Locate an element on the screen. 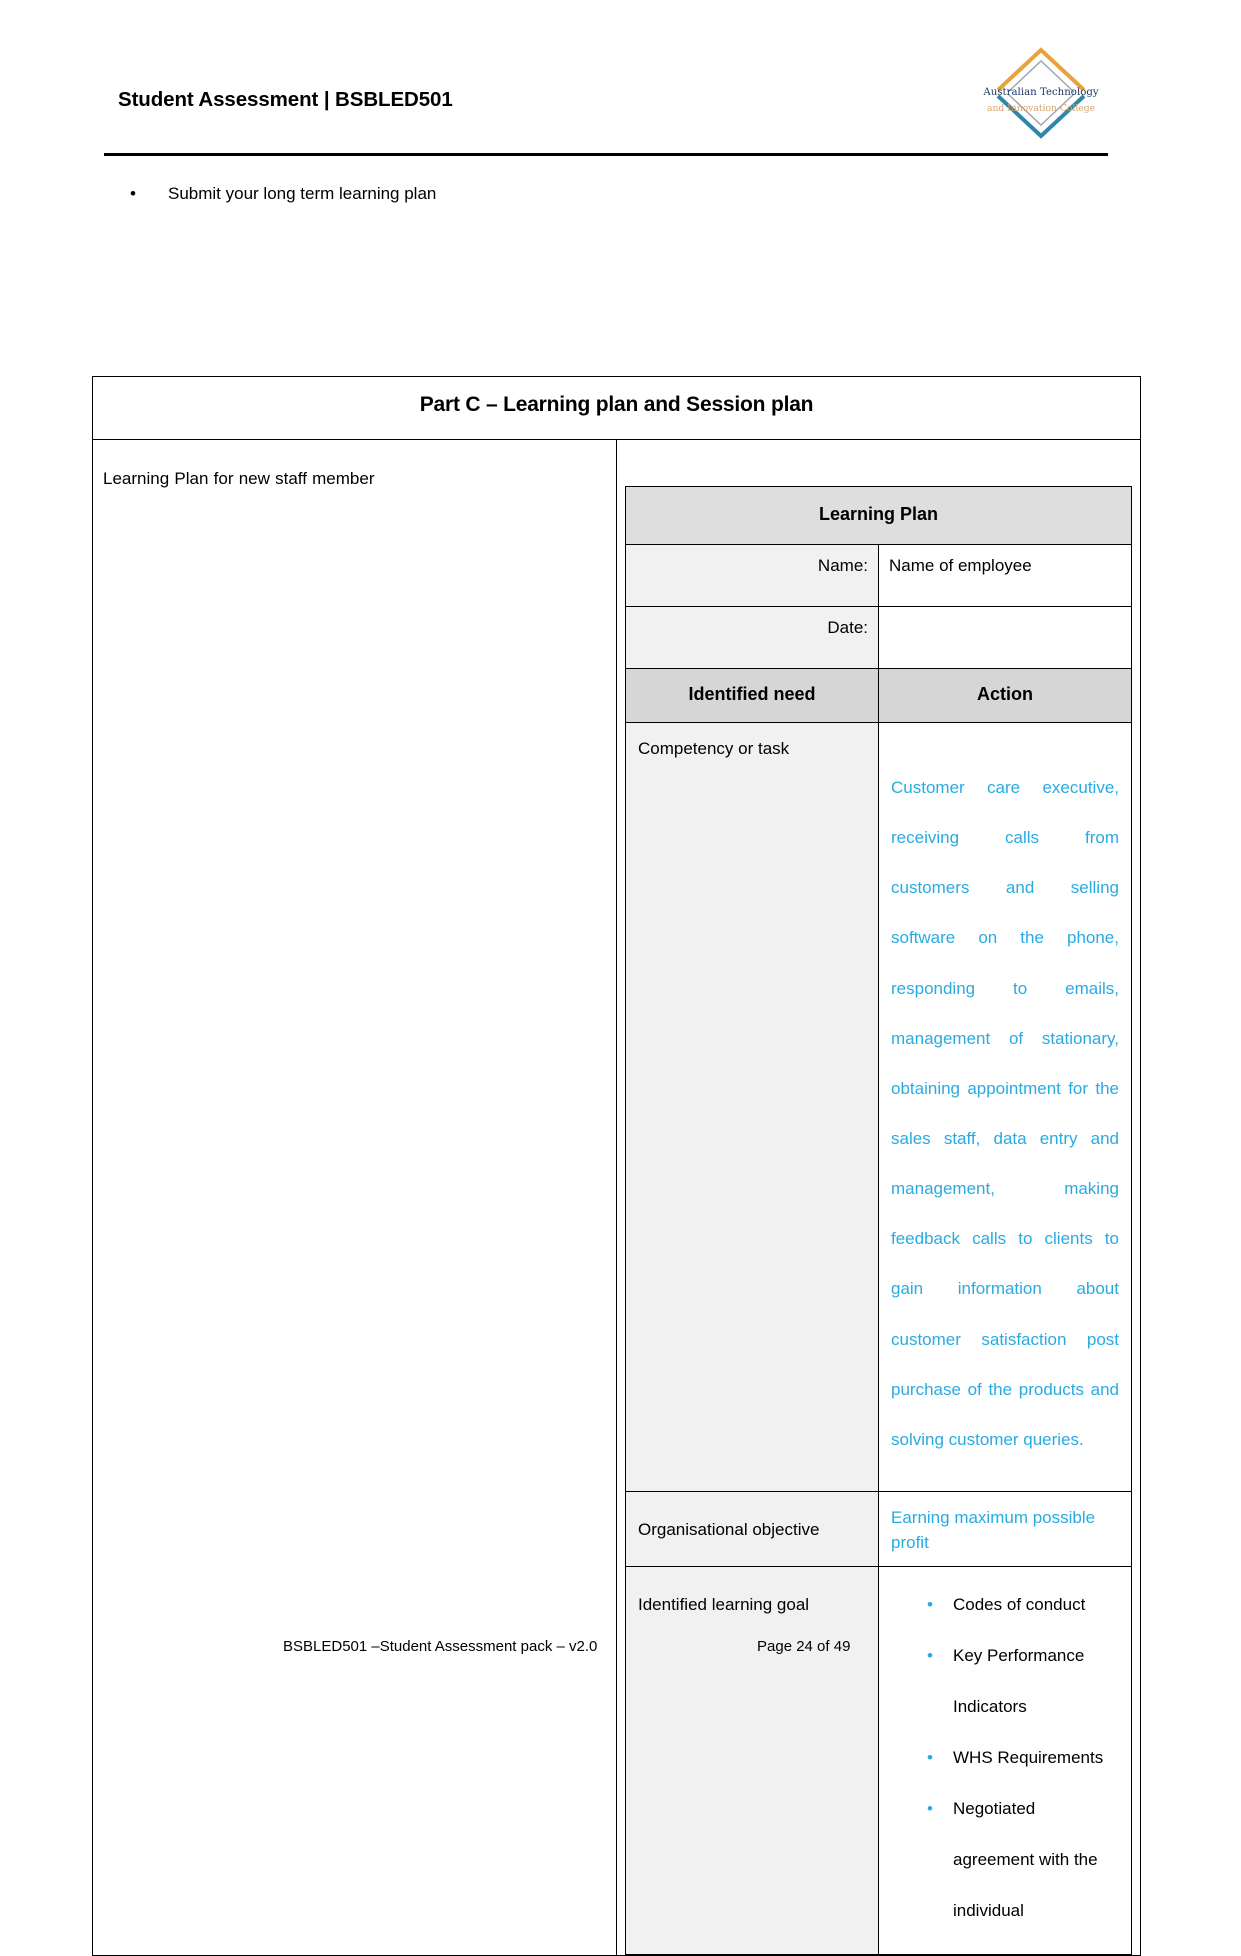  action-cell-objective: Earning maximum possible profit is located at coordinates (1005, 1528).